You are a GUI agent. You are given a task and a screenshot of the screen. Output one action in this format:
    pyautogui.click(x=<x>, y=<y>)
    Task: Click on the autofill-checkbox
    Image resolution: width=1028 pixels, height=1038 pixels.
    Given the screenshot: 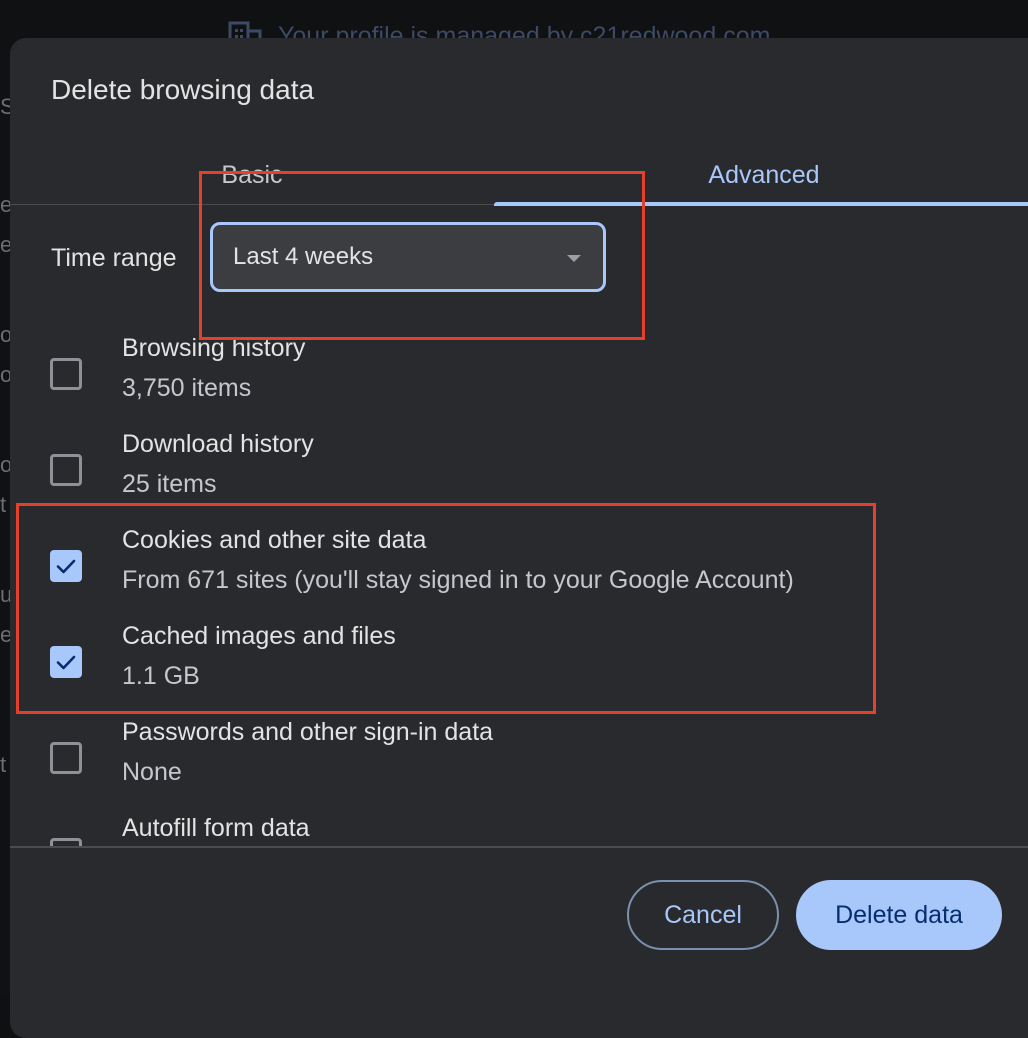 What is the action you would take?
    pyautogui.click(x=66, y=842)
    